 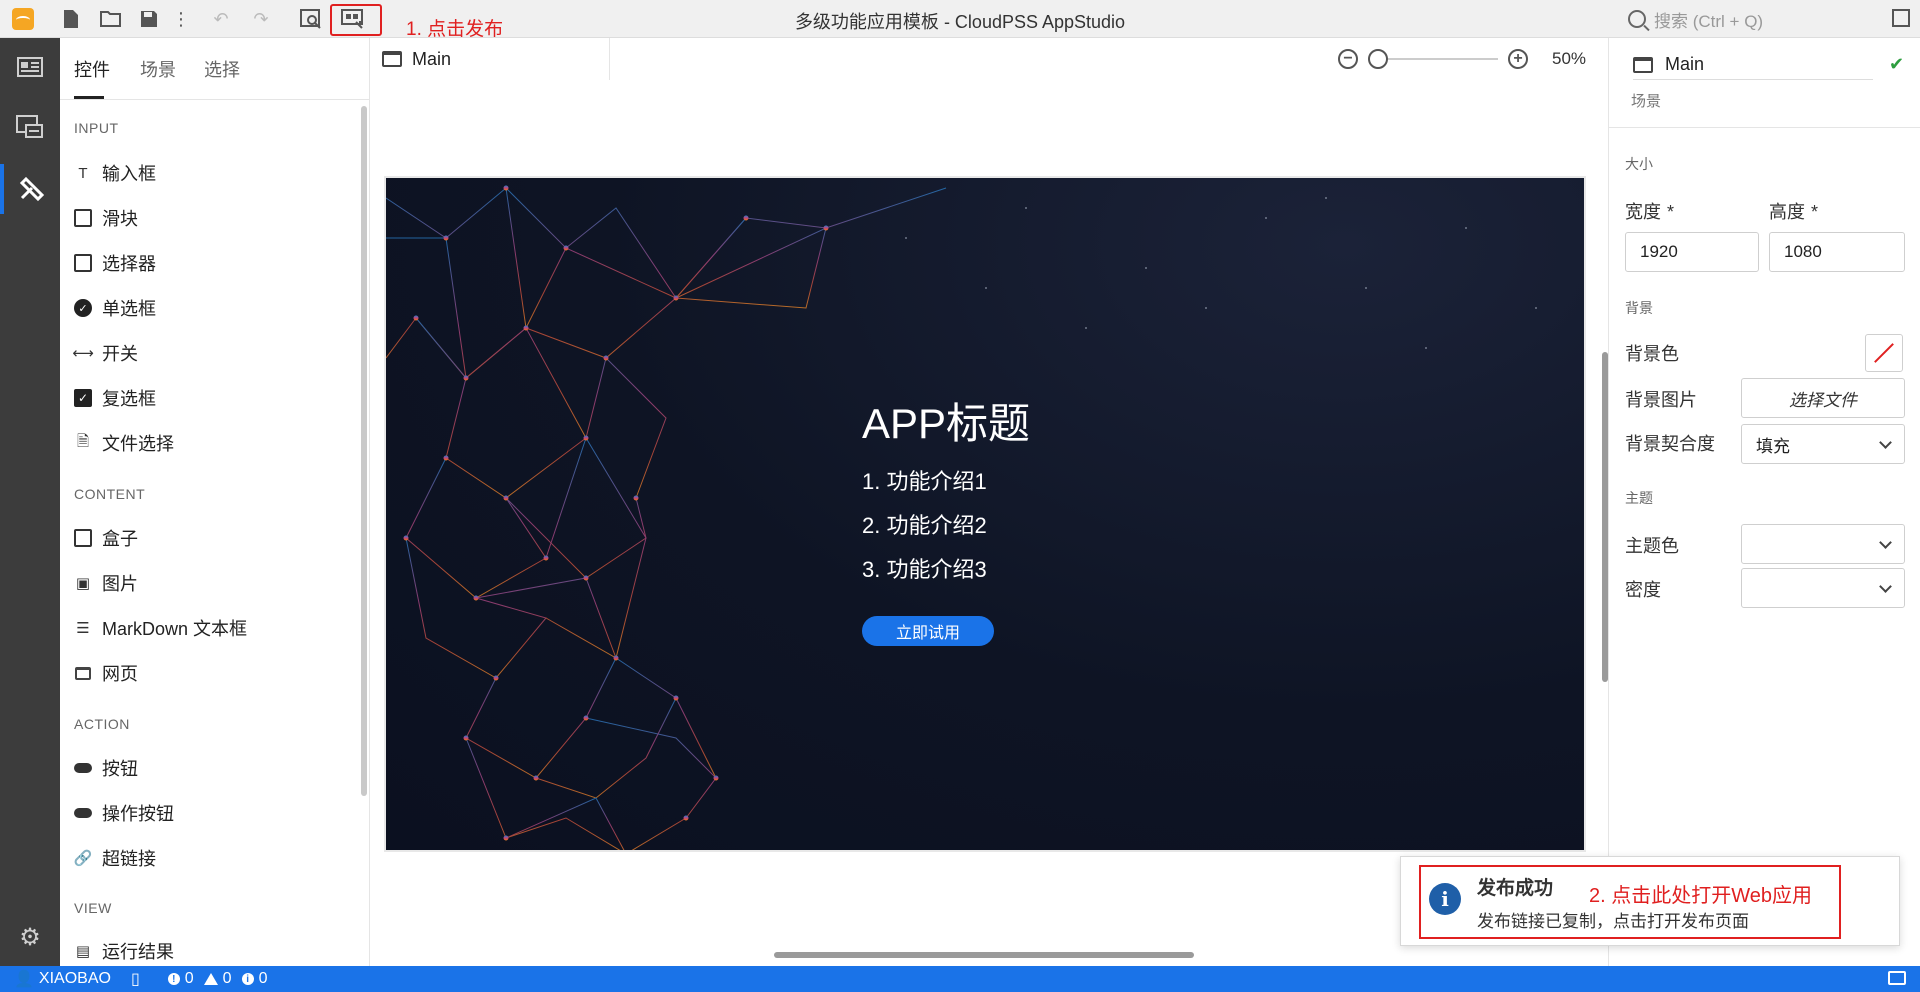 I want to click on search-input: 搜索 (Ctrl + Q), so click(x=1748, y=19).